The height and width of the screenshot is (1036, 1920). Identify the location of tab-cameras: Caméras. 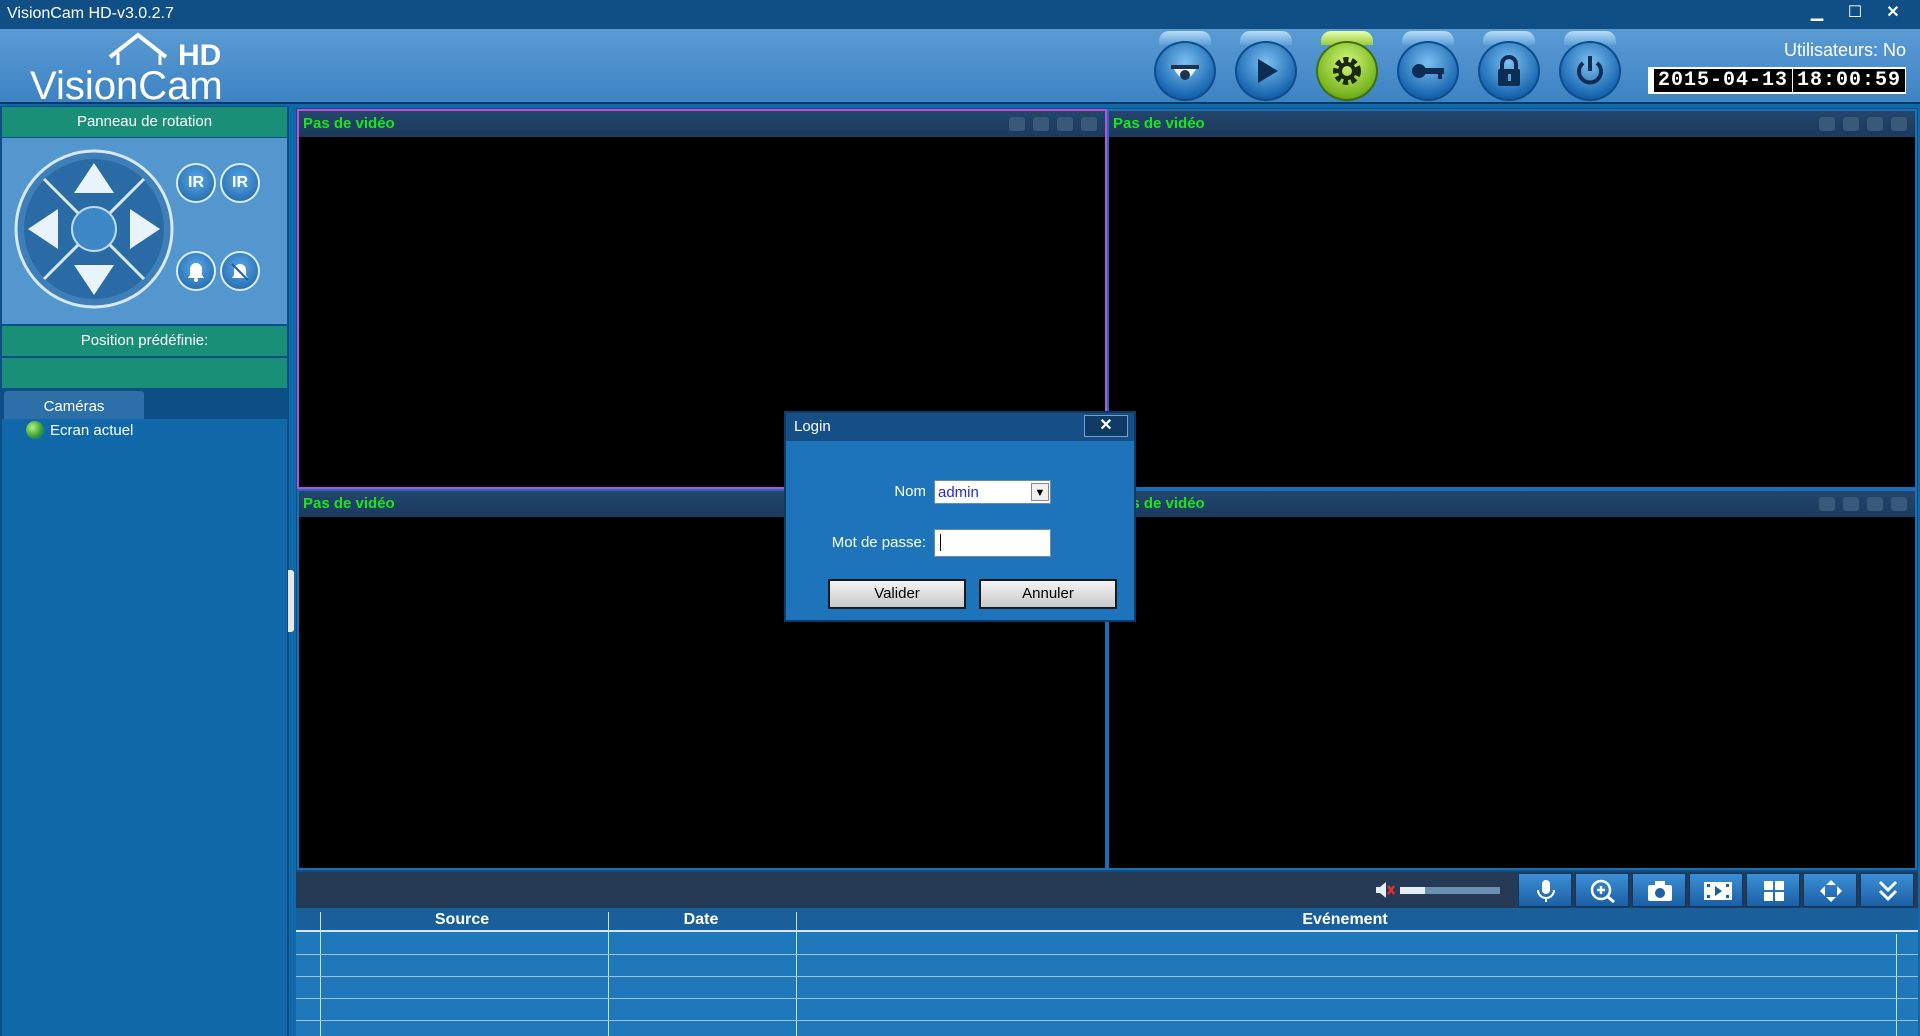
(74, 405).